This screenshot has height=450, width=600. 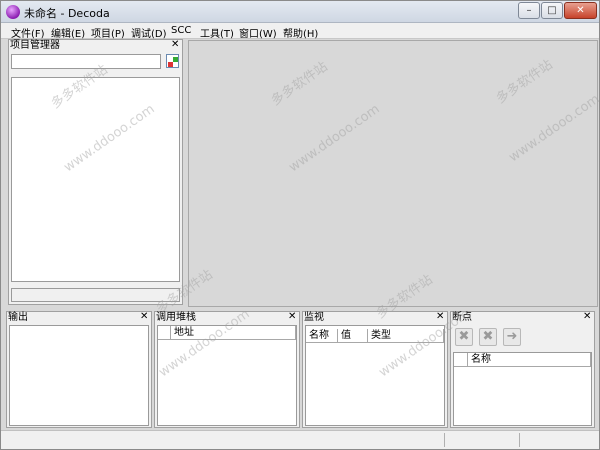 What do you see at coordinates (67, 13) in the screenshot?
I see `window-title: 未命名 - Decoda` at bounding box center [67, 13].